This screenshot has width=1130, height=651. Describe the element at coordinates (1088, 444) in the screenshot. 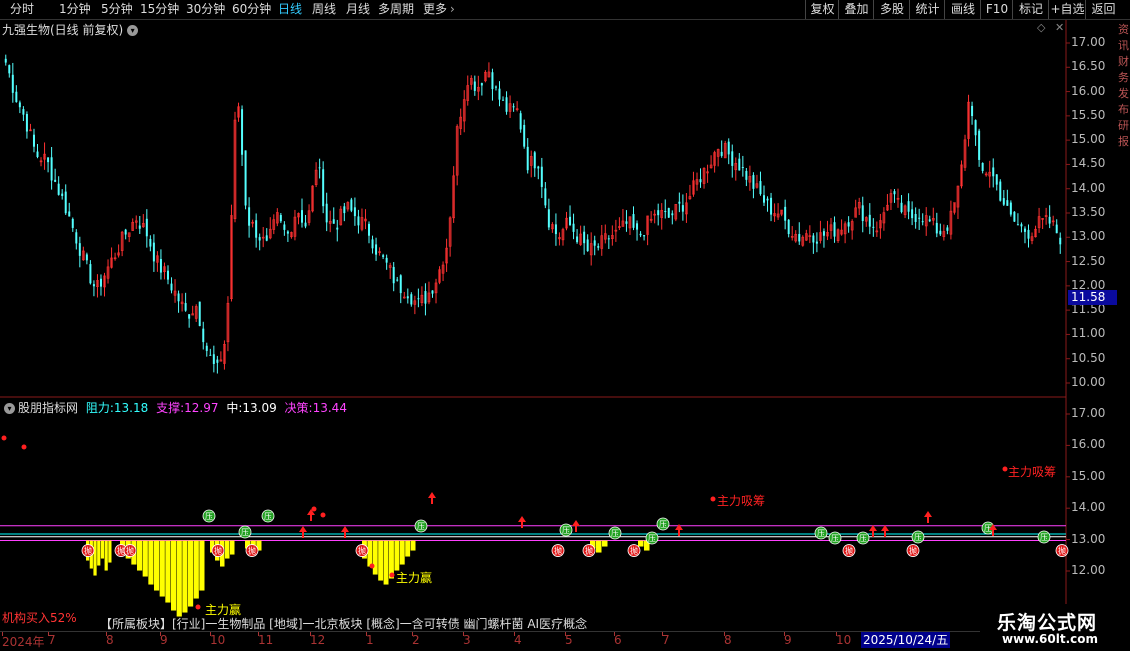

I see `indicator-axis-label: 16.00` at that location.